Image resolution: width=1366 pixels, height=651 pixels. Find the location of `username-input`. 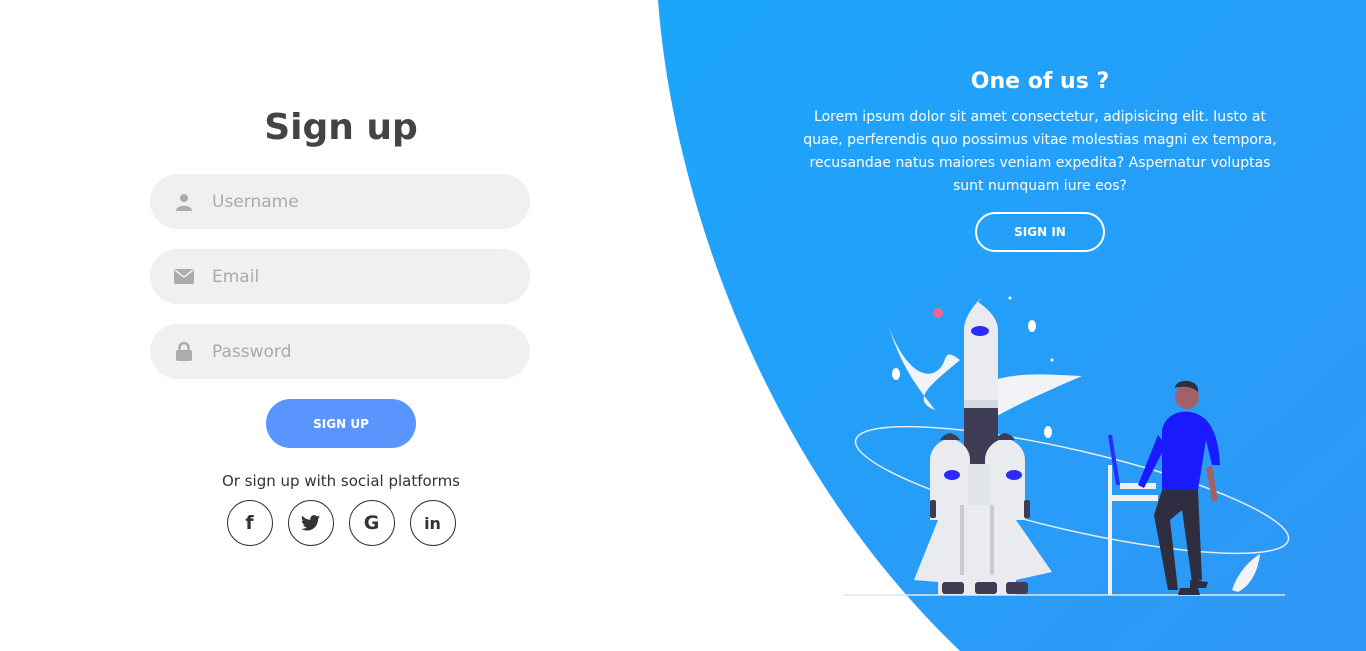

username-input is located at coordinates (357, 201).